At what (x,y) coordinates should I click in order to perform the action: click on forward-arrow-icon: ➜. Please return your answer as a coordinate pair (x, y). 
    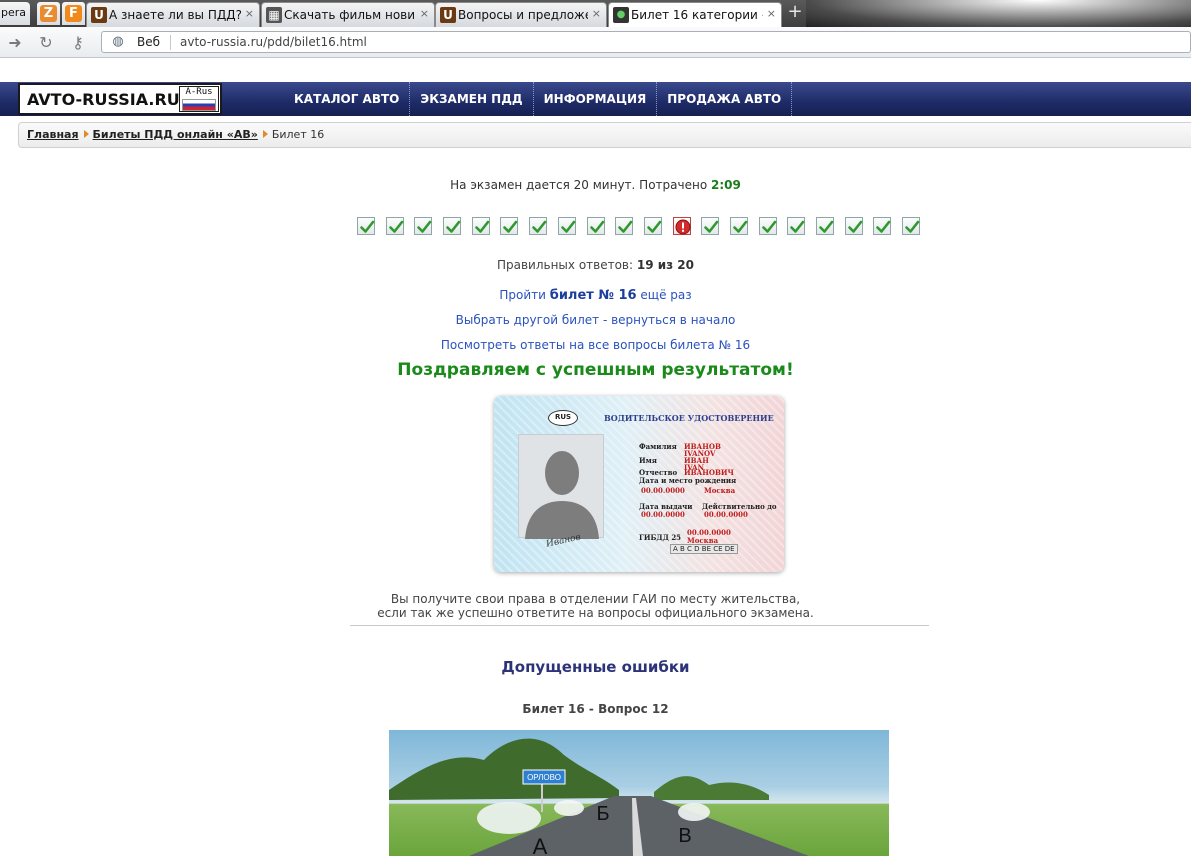
    Looking at the image, I should click on (15, 43).